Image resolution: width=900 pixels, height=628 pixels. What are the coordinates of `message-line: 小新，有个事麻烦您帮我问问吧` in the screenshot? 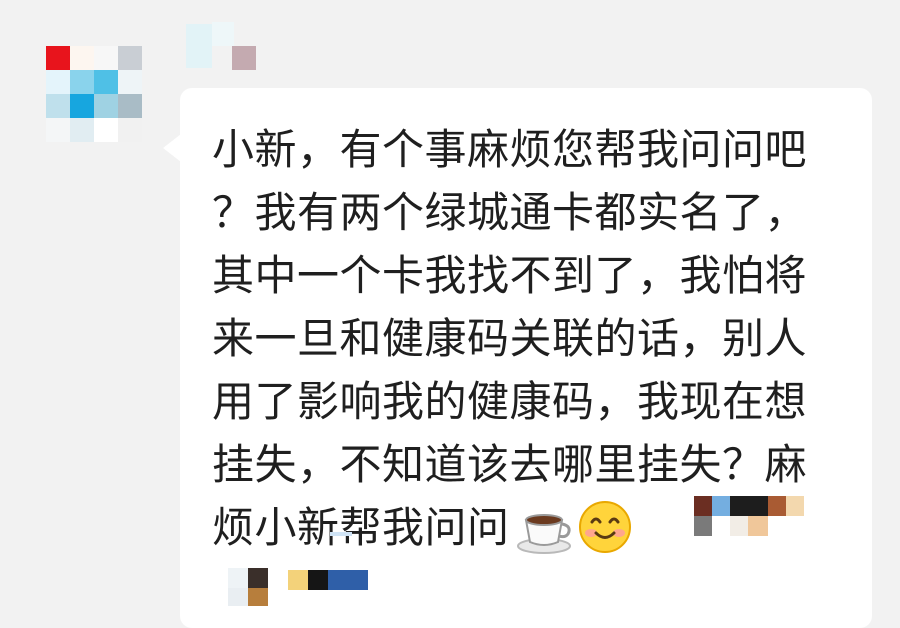 It's located at (510, 149).